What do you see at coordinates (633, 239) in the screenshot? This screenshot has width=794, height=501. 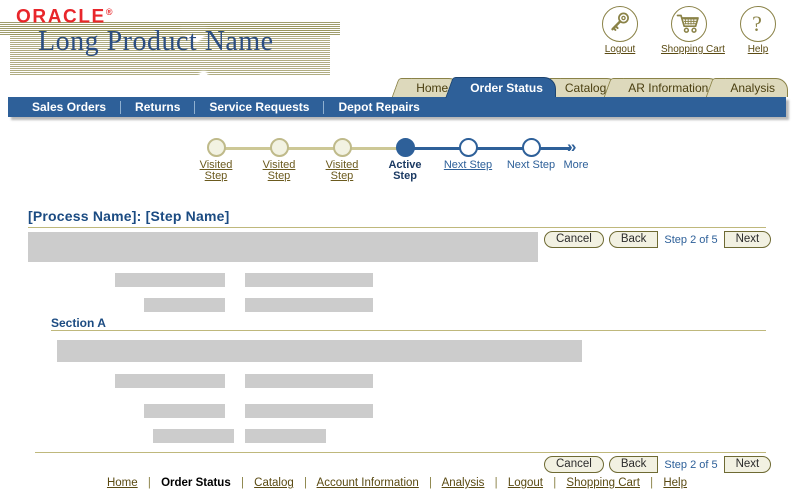 I see `back-button-top: Back` at bounding box center [633, 239].